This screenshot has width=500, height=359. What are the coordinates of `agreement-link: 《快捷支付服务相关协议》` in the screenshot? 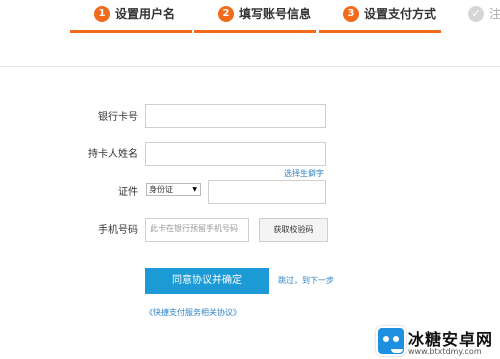 It's located at (193, 313).